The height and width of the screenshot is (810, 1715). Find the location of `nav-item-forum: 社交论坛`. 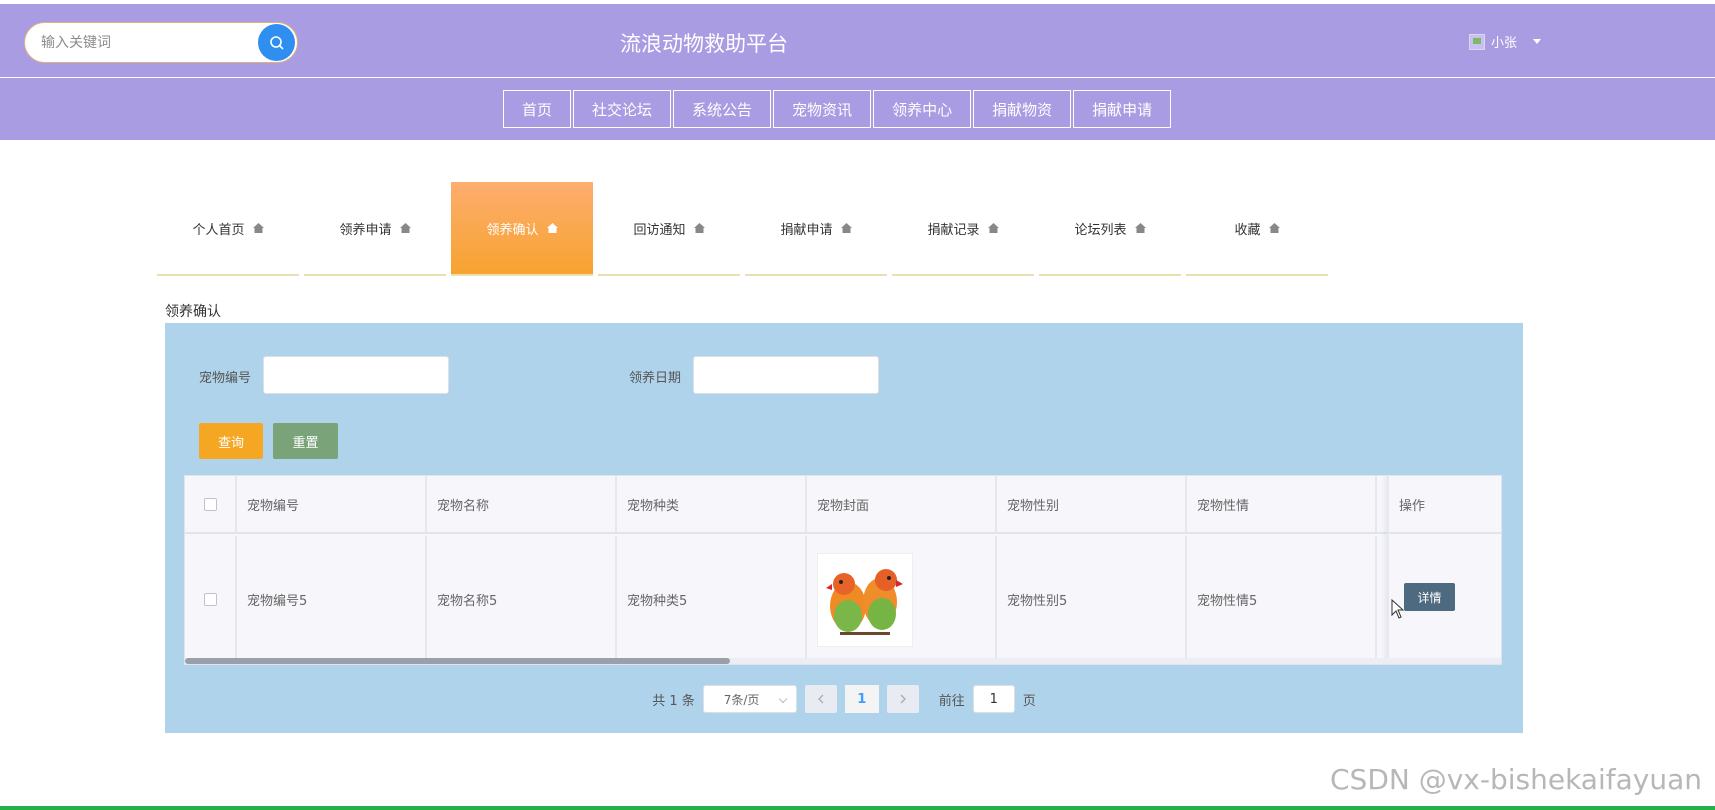

nav-item-forum: 社交论坛 is located at coordinates (622, 109).